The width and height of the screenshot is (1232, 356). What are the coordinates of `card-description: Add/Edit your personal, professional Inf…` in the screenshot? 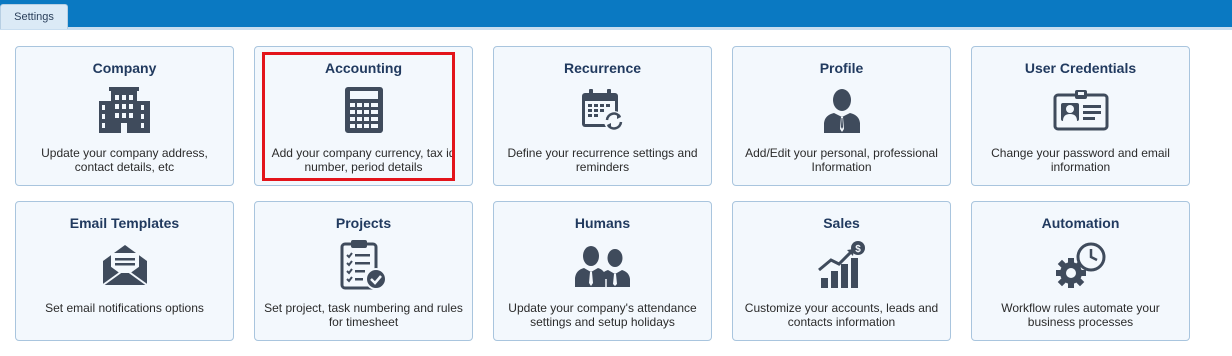 It's located at (841, 160).